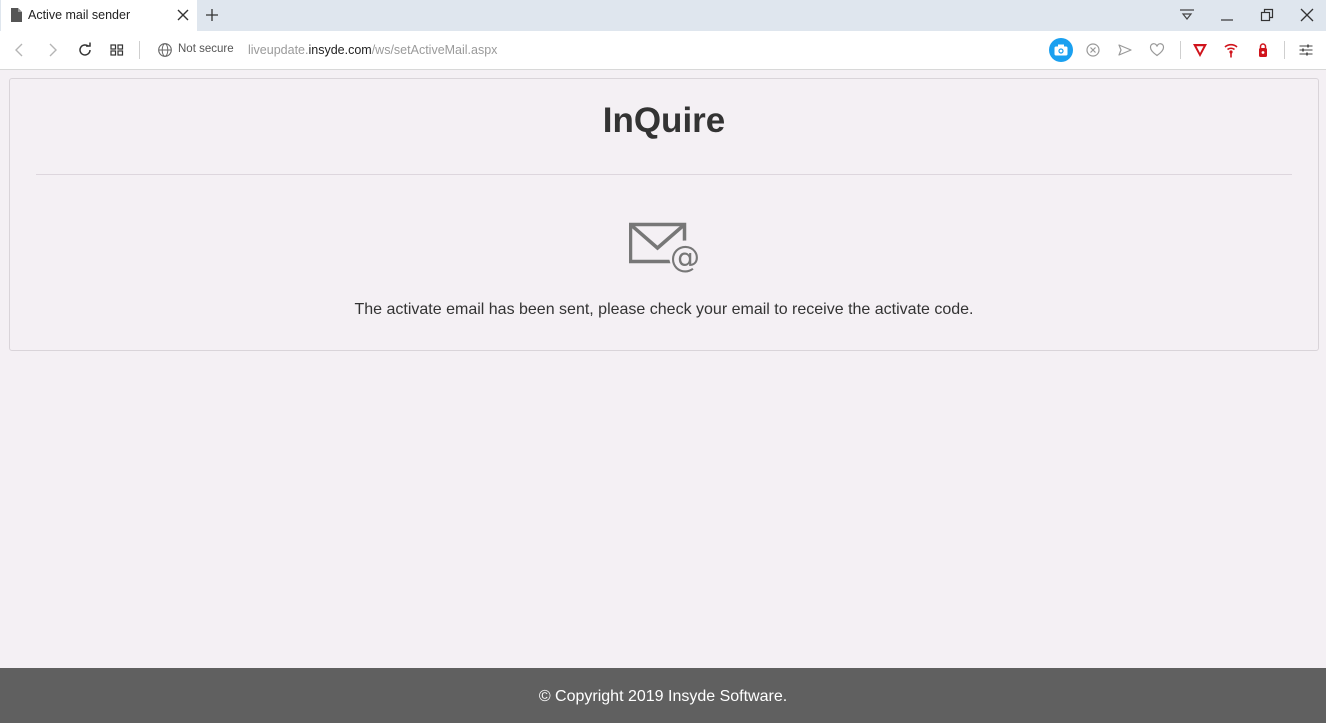  What do you see at coordinates (340, 50) in the screenshot?
I see `url-host: insyde.com` at bounding box center [340, 50].